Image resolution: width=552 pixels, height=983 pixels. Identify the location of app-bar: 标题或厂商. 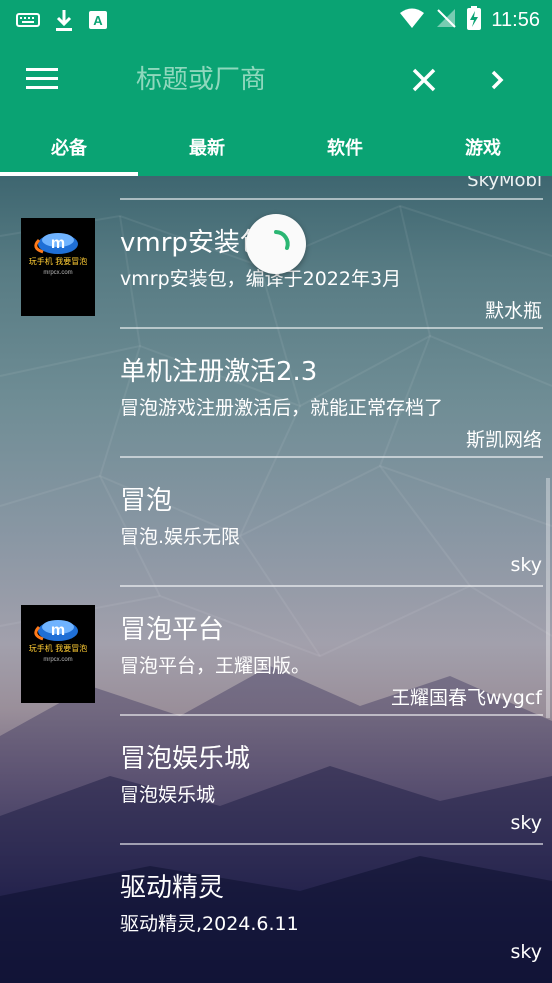
(276, 80).